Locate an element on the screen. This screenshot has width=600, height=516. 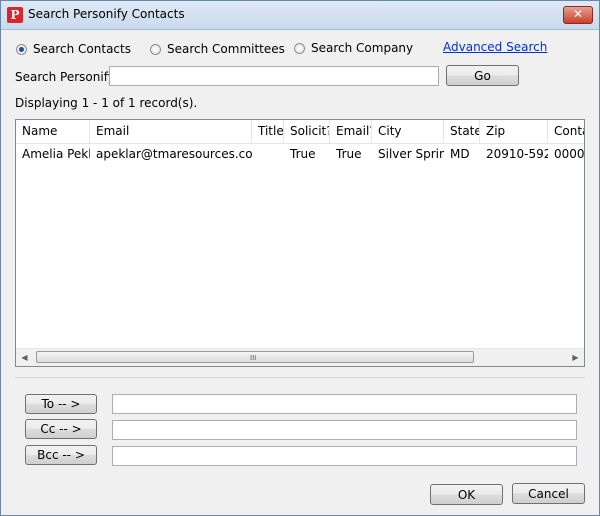
advanced-search-link: Advanced Search is located at coordinates (495, 47).